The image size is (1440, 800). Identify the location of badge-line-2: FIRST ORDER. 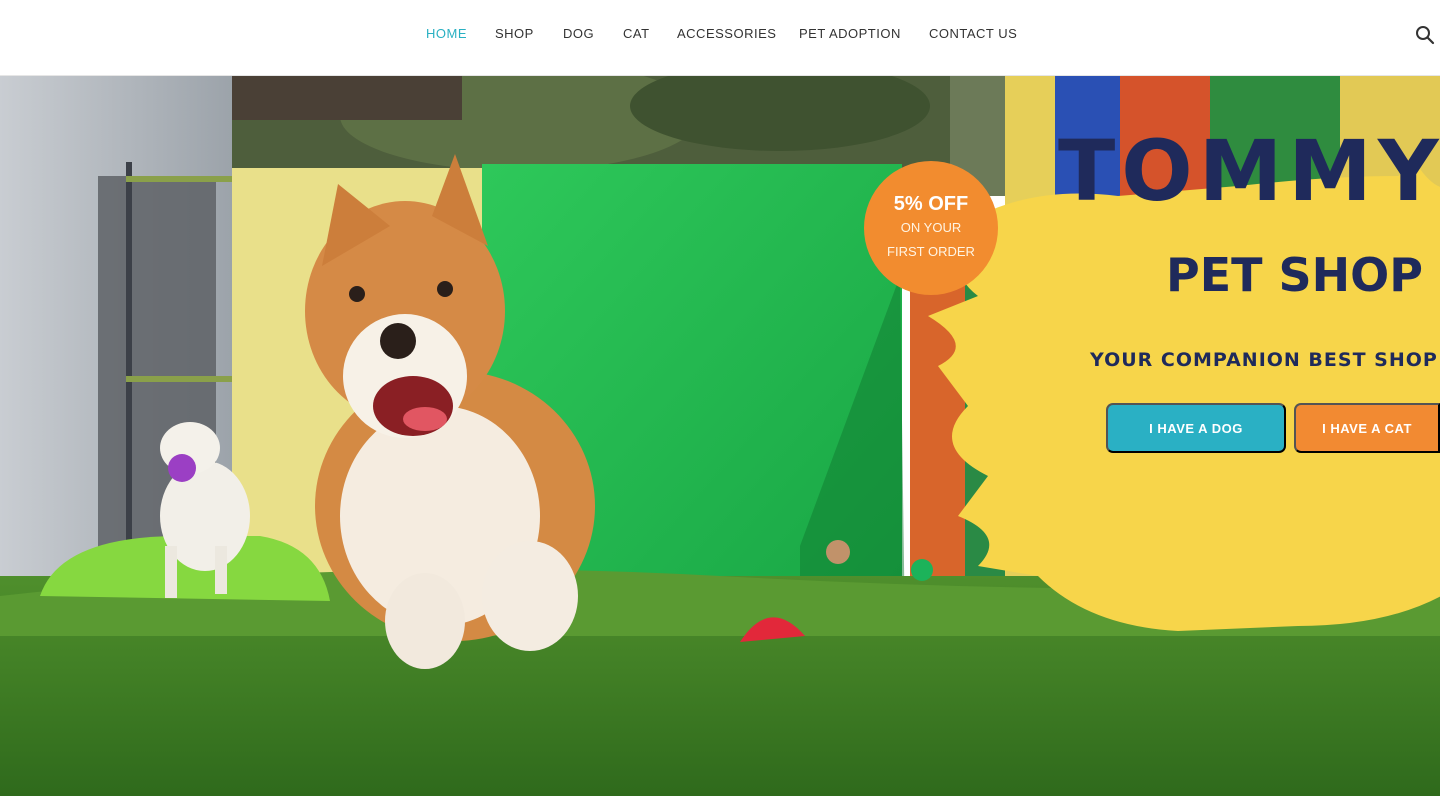
(931, 251).